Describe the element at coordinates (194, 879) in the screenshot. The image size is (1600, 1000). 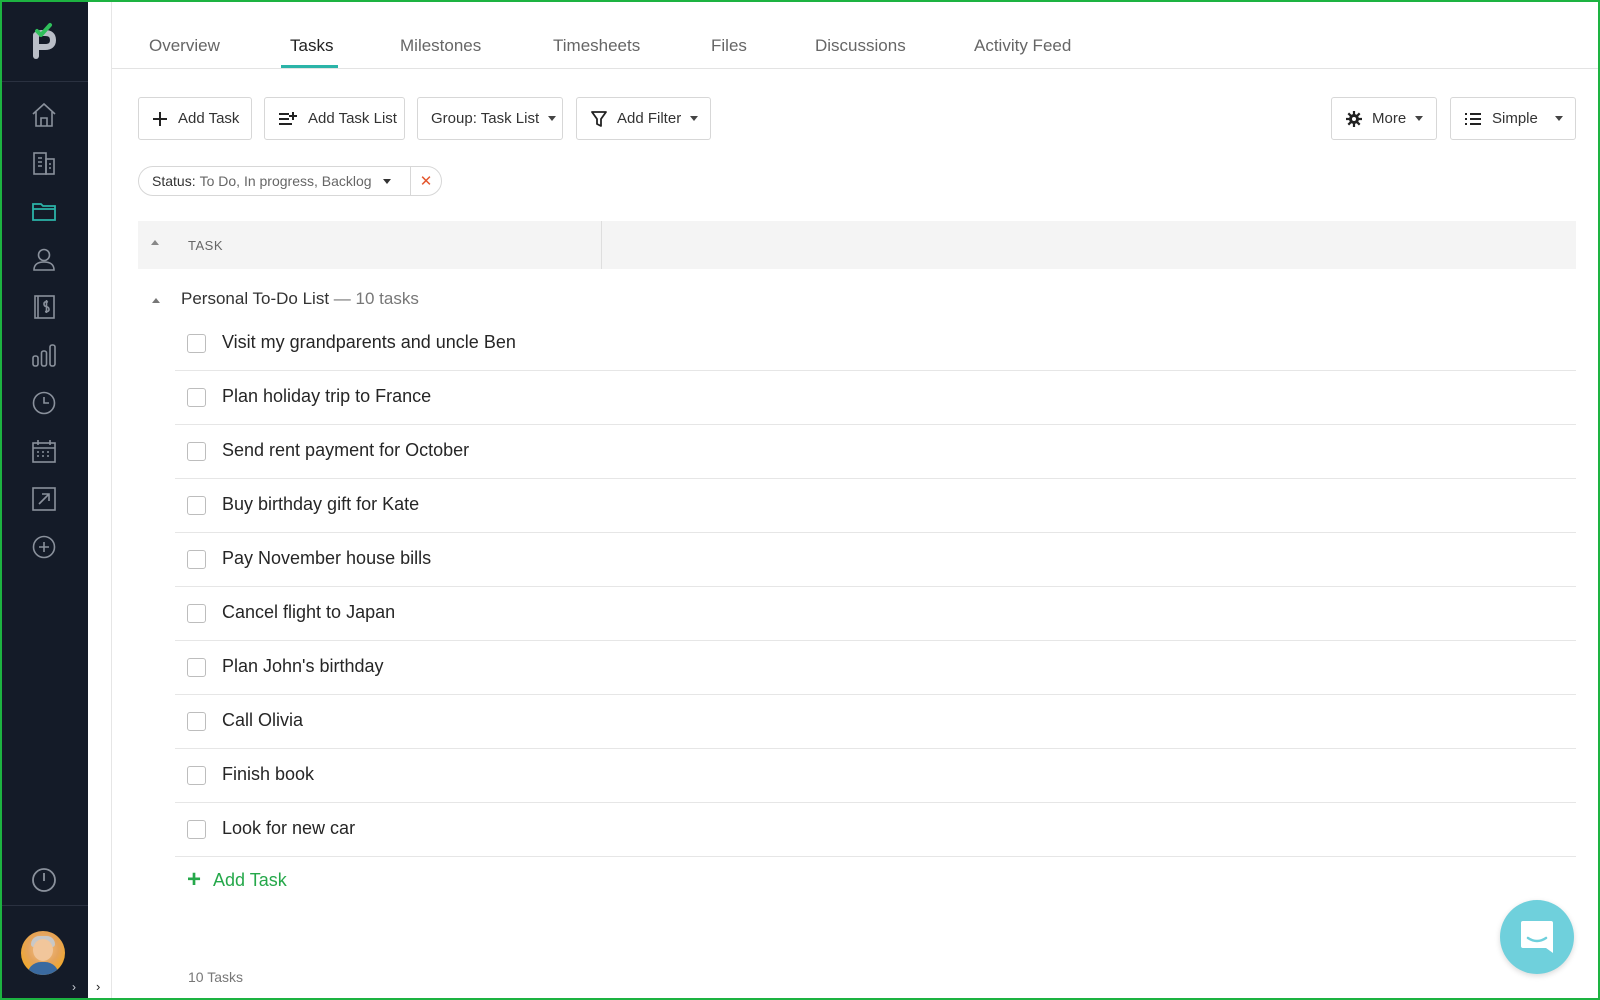
I see `plus-icon: +` at that location.